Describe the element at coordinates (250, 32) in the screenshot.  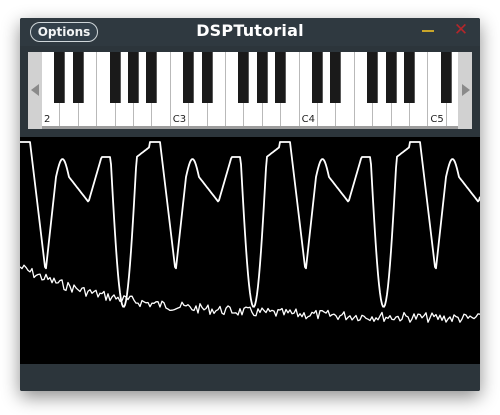
I see `title-bar: Options DSPTutorial ✕` at that location.